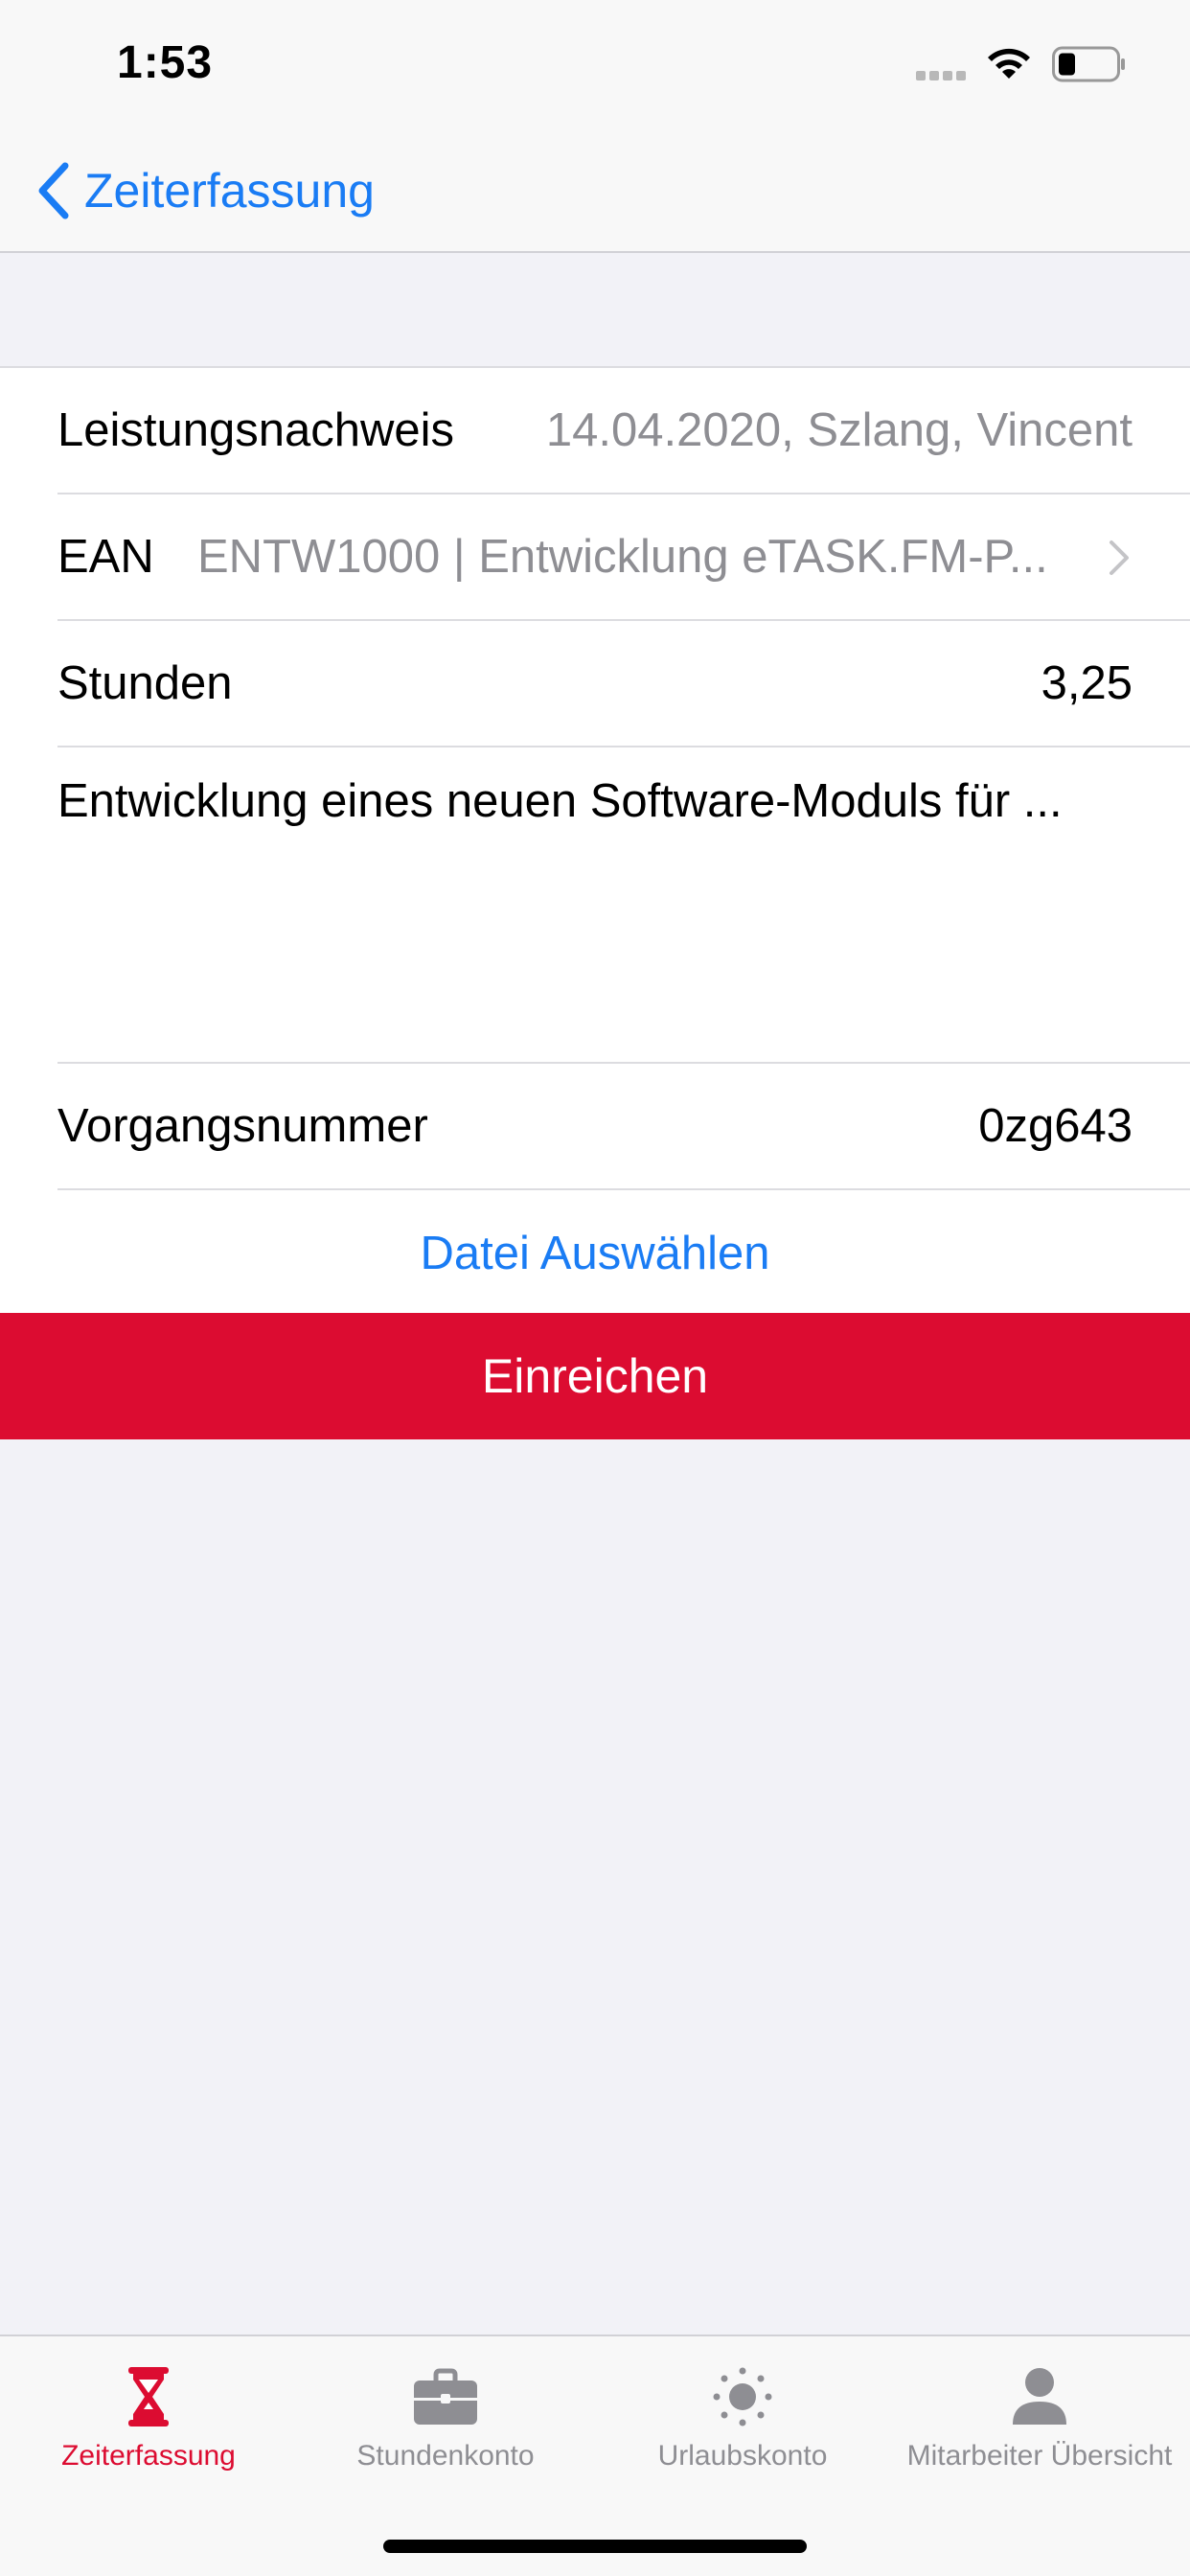  What do you see at coordinates (1087, 683) in the screenshot?
I see `stunden-input: 3,25` at bounding box center [1087, 683].